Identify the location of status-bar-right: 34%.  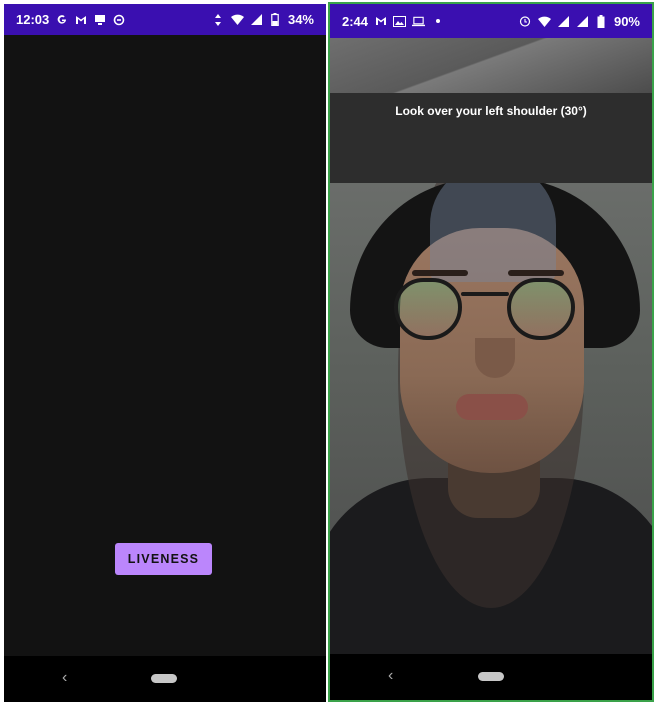
(263, 19).